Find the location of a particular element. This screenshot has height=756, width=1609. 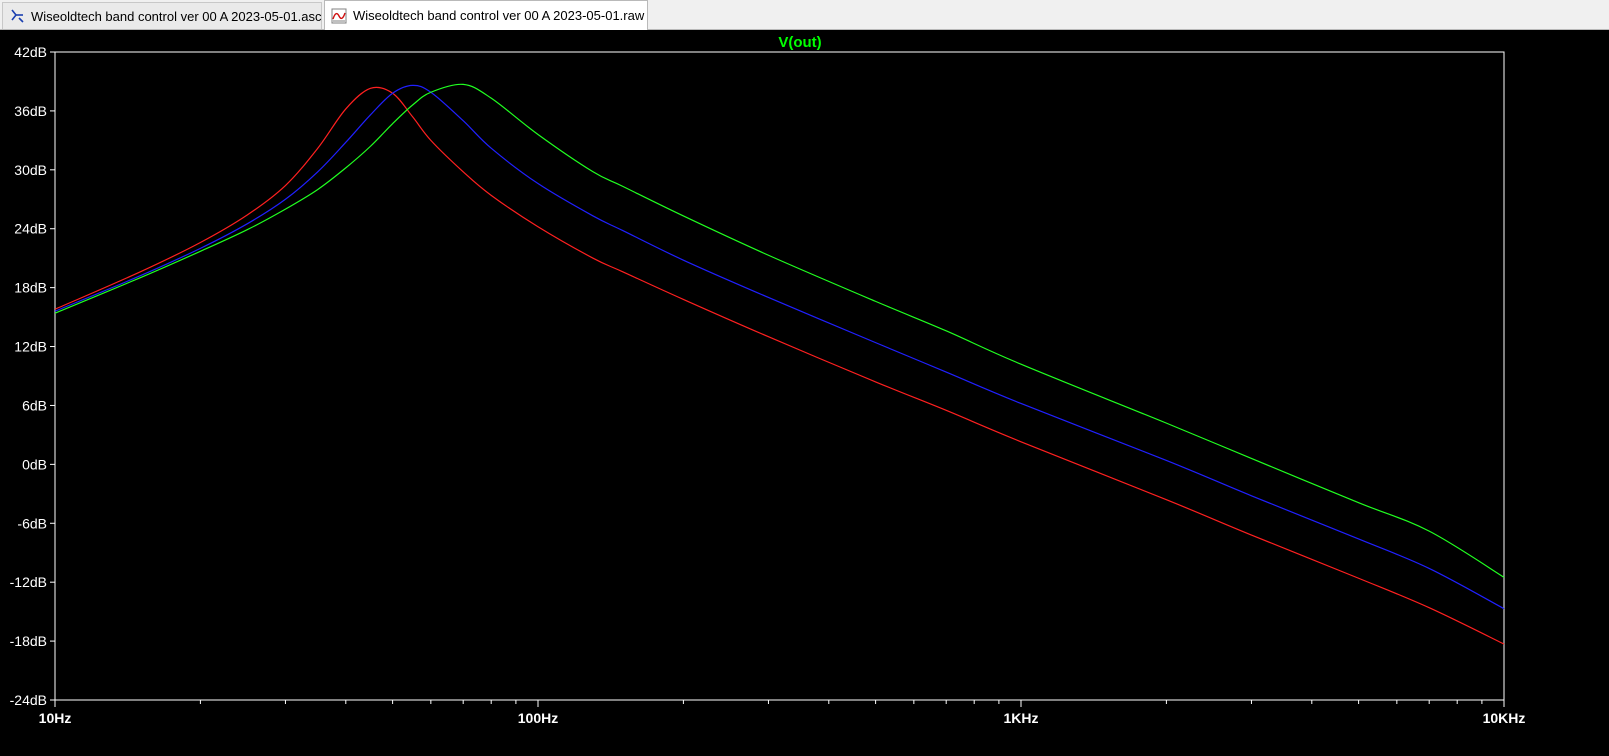

y-tick-label: -6dB is located at coordinates (32, 523).